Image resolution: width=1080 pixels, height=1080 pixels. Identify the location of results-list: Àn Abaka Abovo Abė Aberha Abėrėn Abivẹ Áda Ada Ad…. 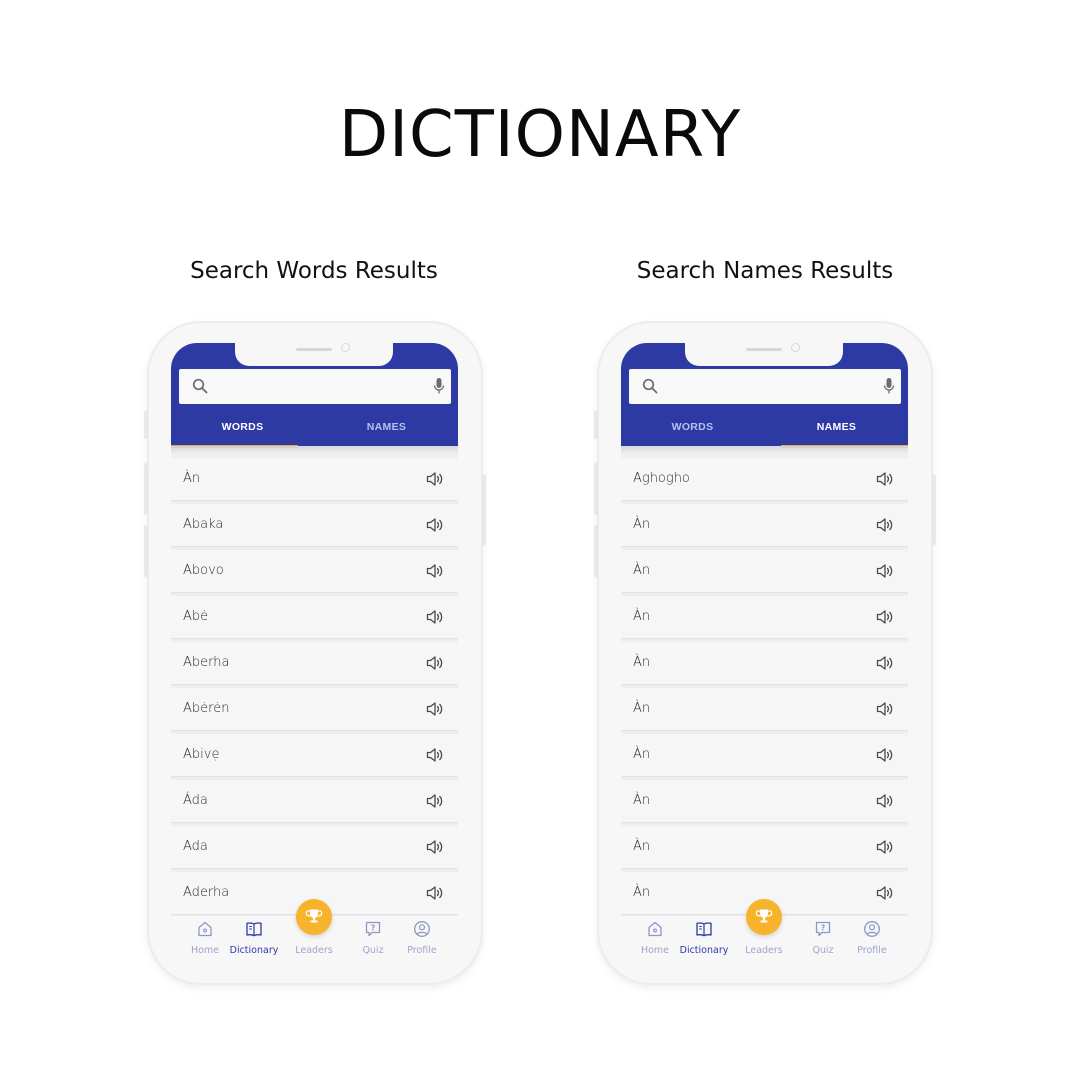
(314, 688).